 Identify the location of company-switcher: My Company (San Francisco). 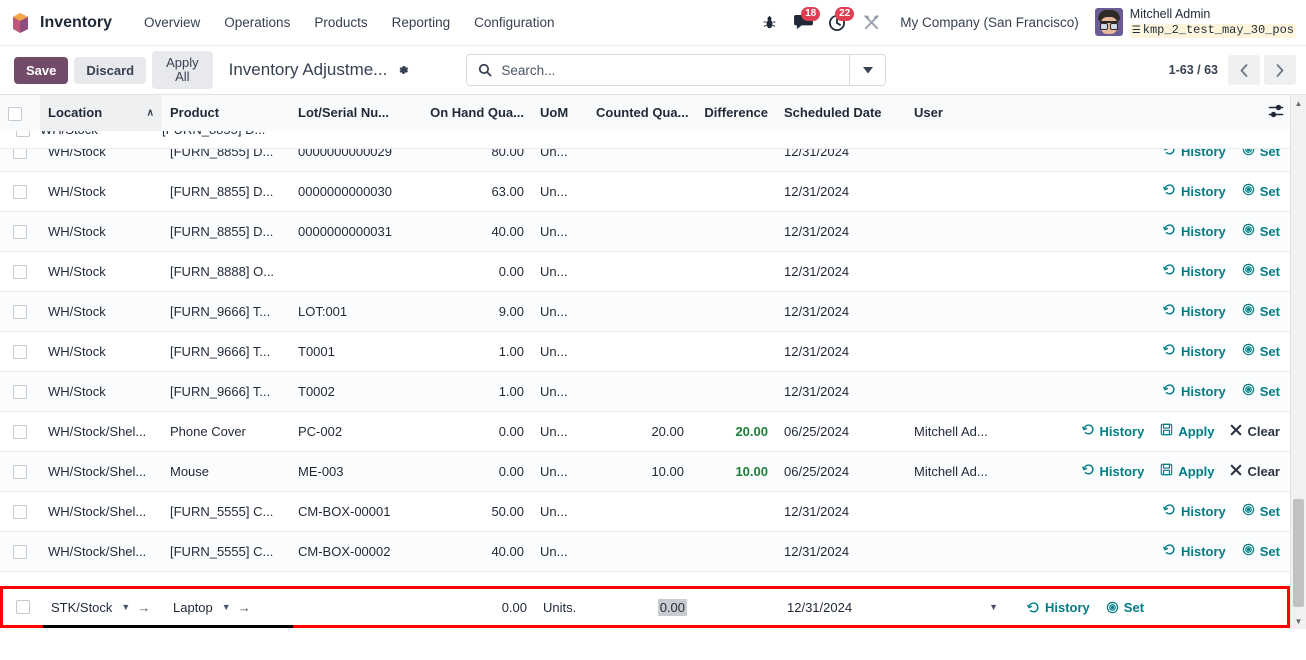
(989, 22).